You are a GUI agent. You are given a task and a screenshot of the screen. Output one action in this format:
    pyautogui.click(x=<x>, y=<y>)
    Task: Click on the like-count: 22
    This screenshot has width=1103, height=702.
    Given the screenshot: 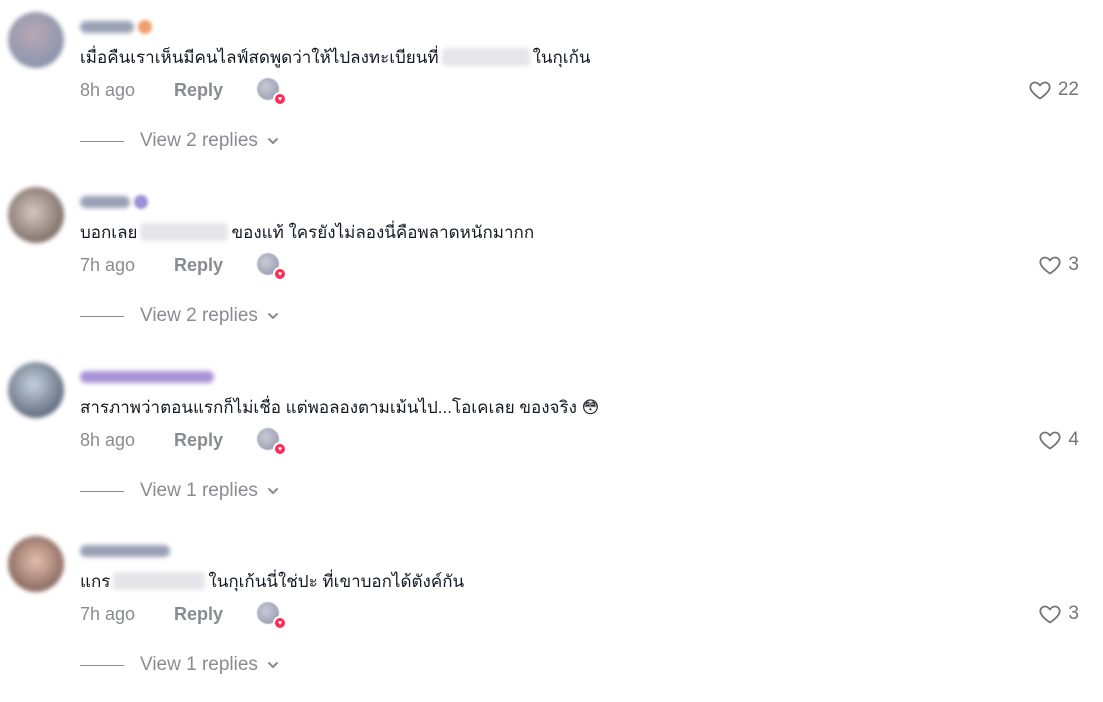 What is the action you would take?
    pyautogui.click(x=1068, y=89)
    